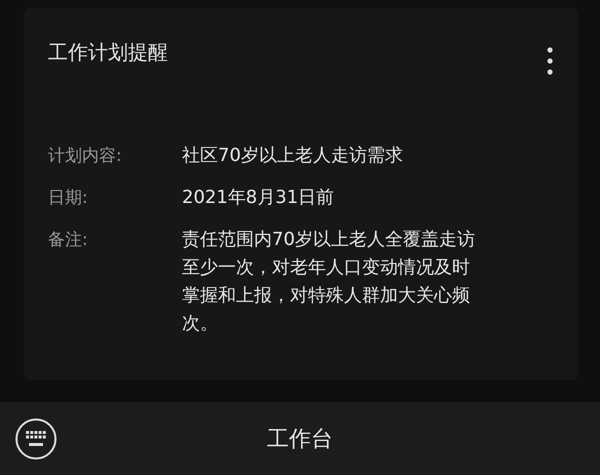 Image resolution: width=600 pixels, height=475 pixels. What do you see at coordinates (68, 240) in the screenshot?
I see `field-label: 备注:` at bounding box center [68, 240].